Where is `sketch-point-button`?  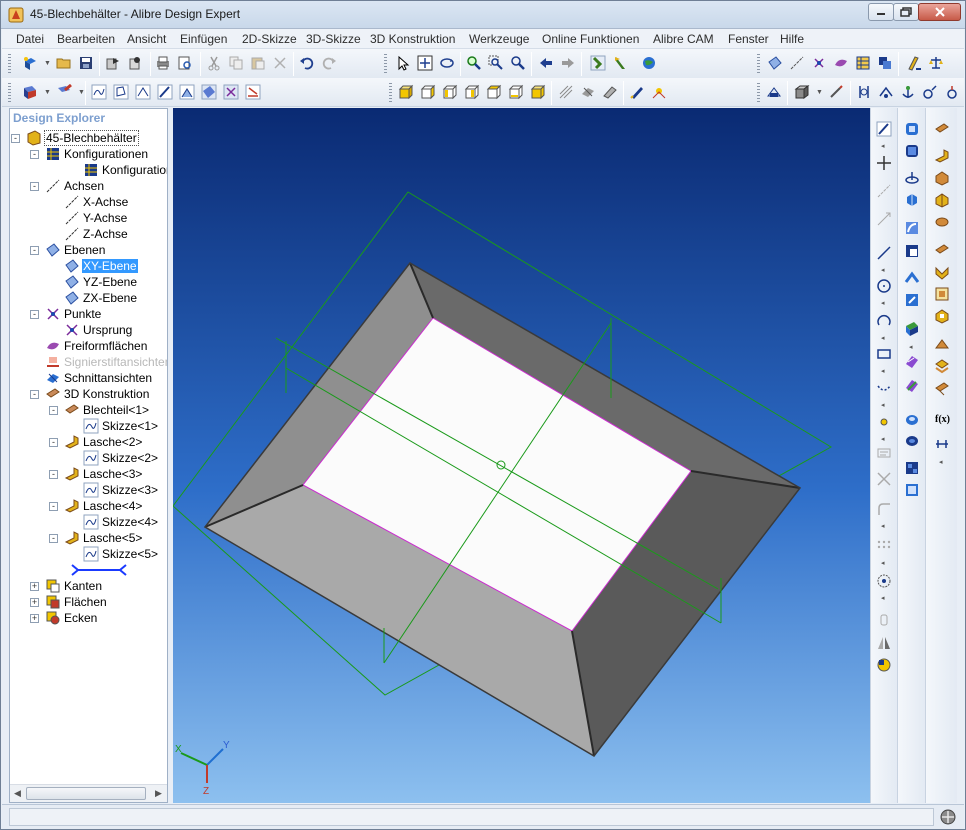 sketch-point-button is located at coordinates (884, 422).